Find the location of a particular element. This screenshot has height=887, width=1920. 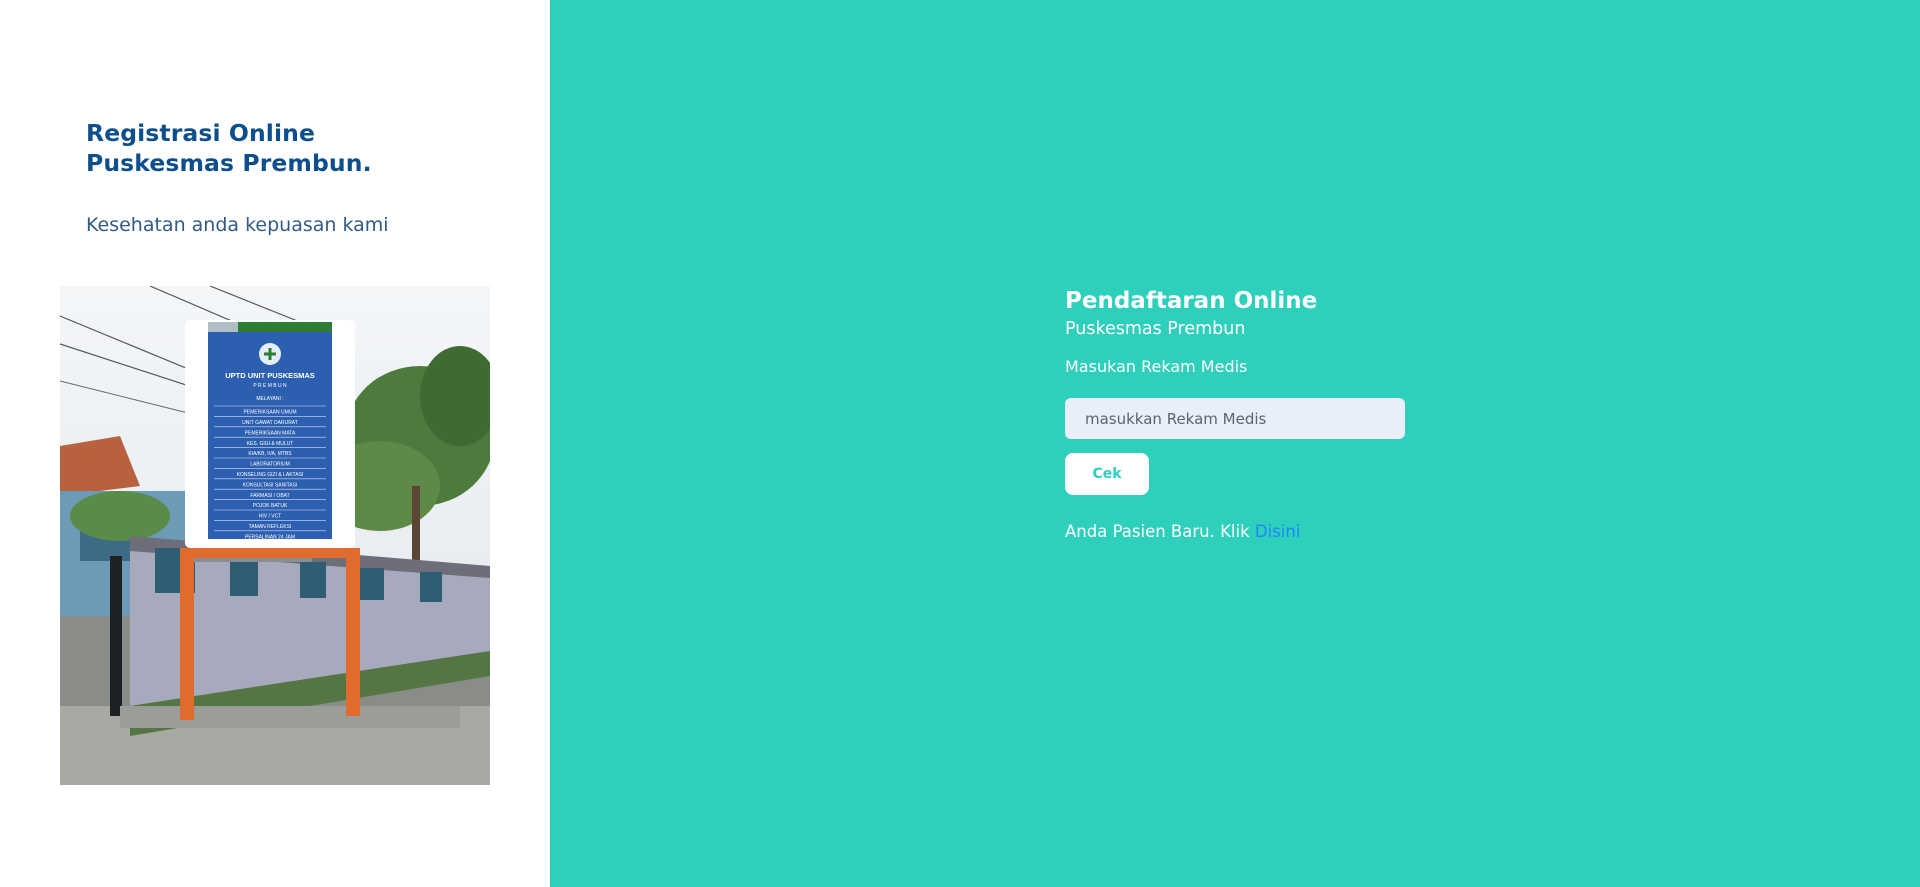

sign-service-item: POJOK BATUK is located at coordinates (270, 506).